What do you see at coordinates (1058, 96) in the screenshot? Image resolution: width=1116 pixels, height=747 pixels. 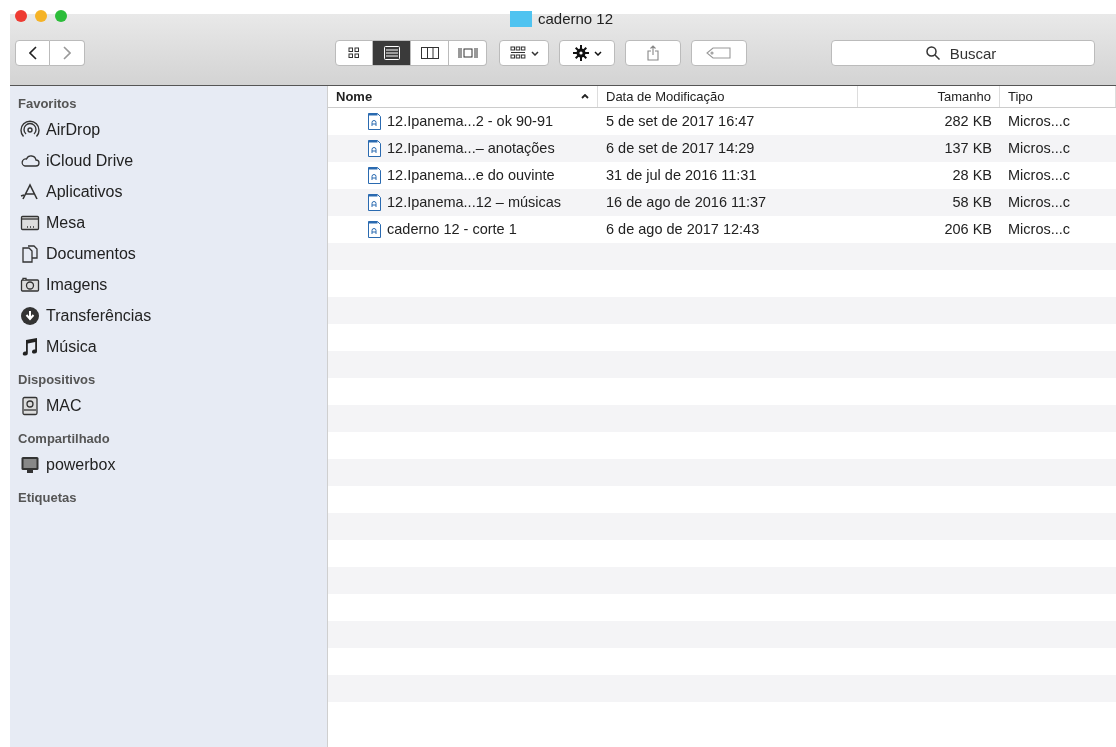 I see `column-header: Tipo` at bounding box center [1058, 96].